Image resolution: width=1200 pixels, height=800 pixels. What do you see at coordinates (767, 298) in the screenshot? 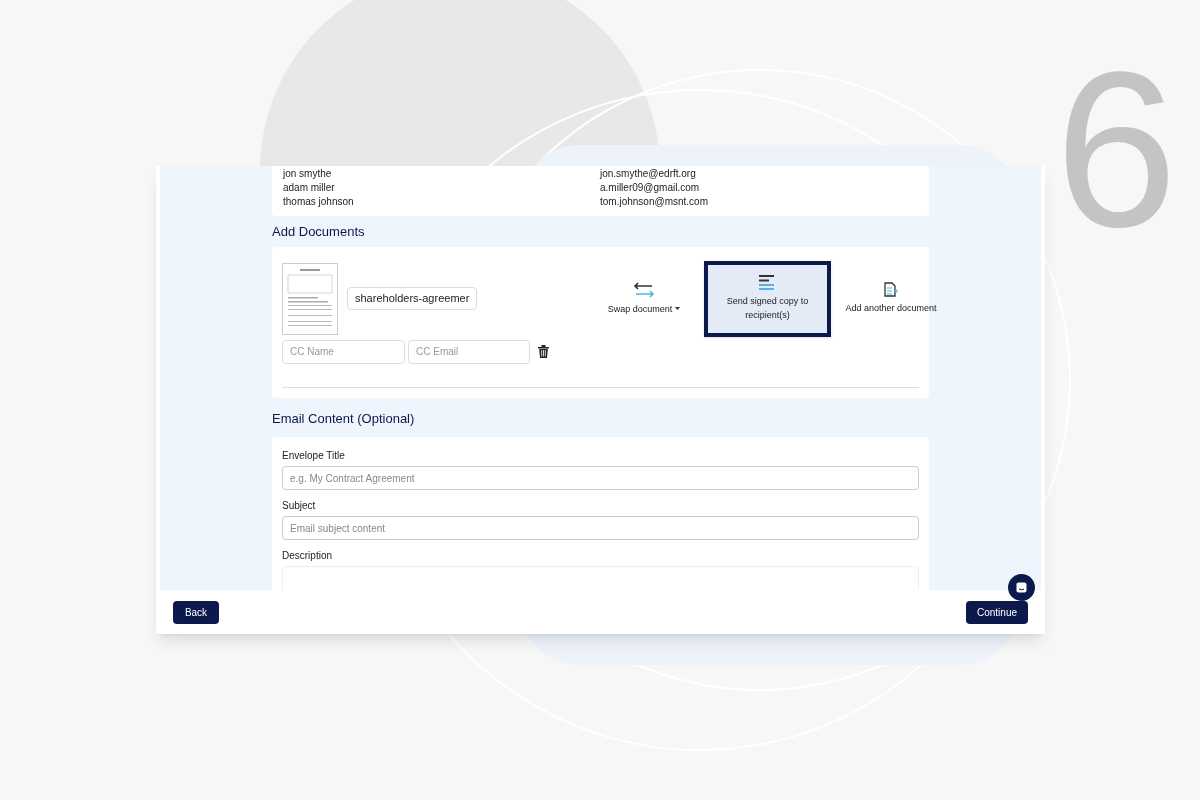
I see `document-option: Send signed copy to recipient(s)` at bounding box center [767, 298].